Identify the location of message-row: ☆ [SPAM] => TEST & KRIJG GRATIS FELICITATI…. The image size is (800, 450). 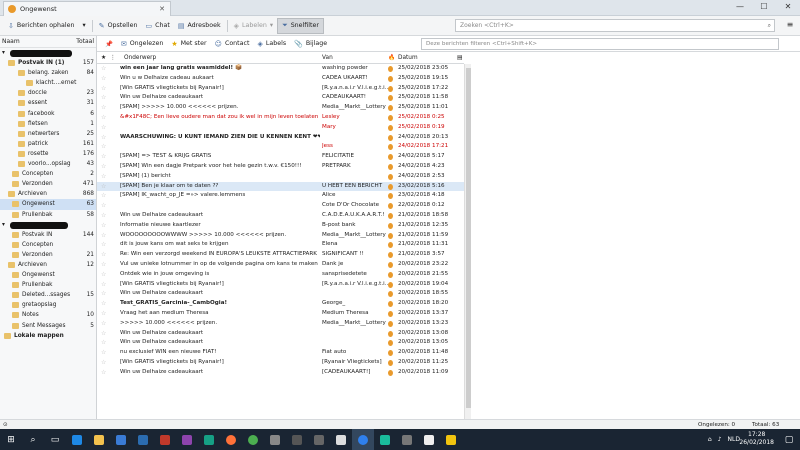
(280, 157).